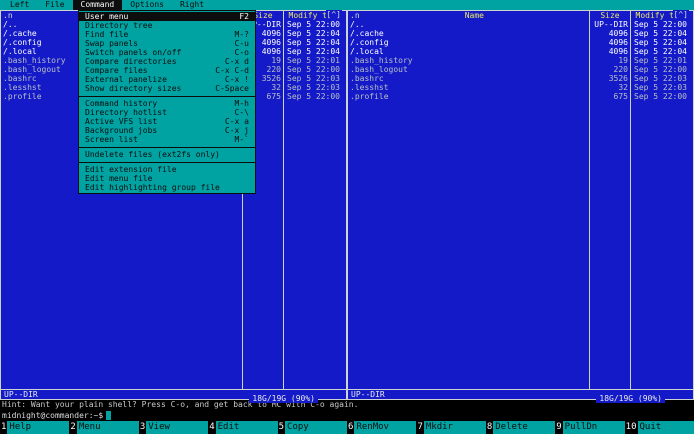 Image resolution: width=694 pixels, height=434 pixels. Describe the element at coordinates (367, 51) in the screenshot. I see `file-name: /.local` at that location.